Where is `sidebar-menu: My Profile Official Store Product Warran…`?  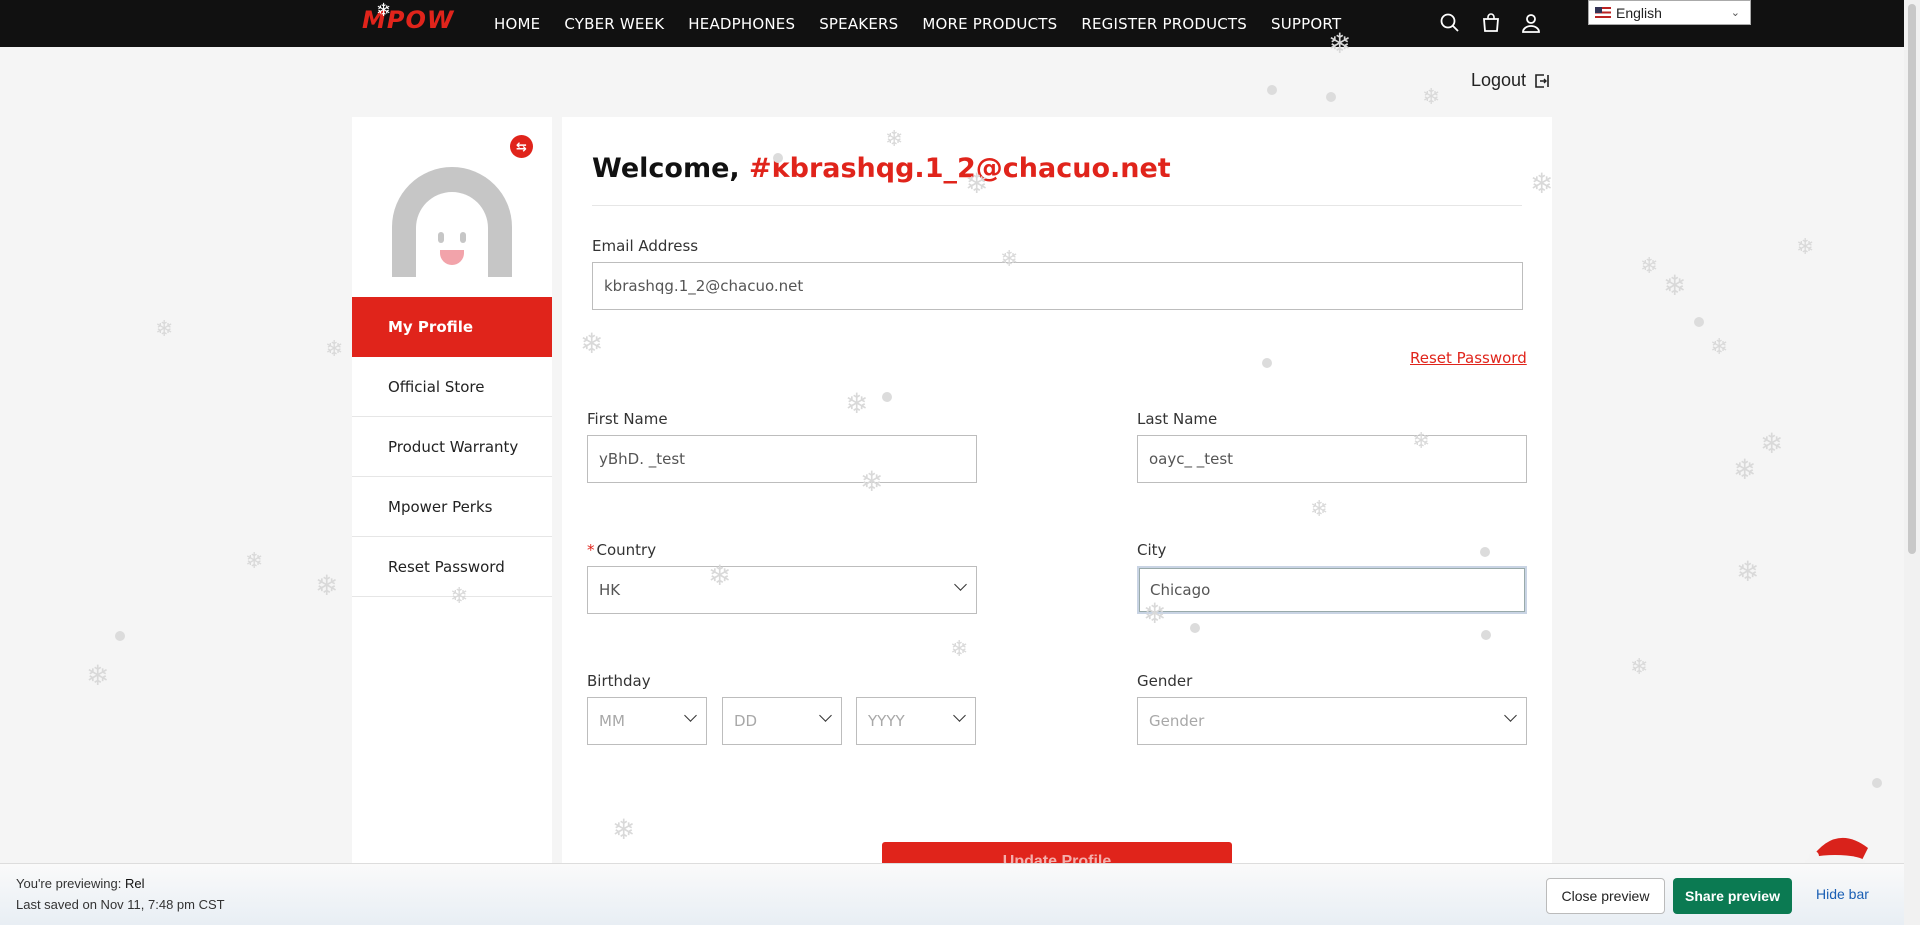 sidebar-menu: My Profile Official Store Product Warran… is located at coordinates (452, 447).